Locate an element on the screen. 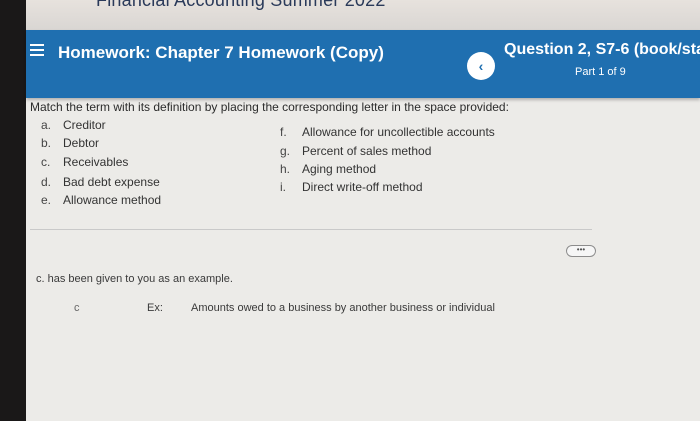  question-title: Question 2, S7-6 (book/static is located at coordinates (602, 49).